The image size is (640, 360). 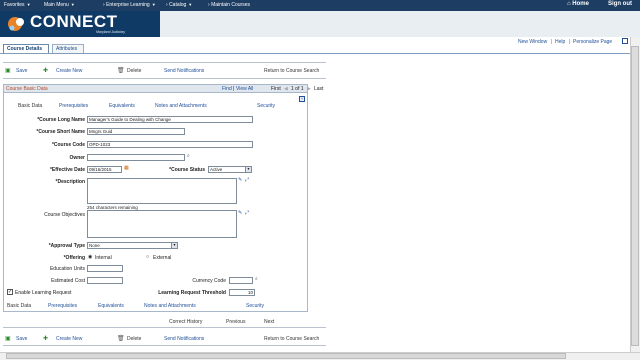 I want to click on education-units-input, so click(x=105, y=268).